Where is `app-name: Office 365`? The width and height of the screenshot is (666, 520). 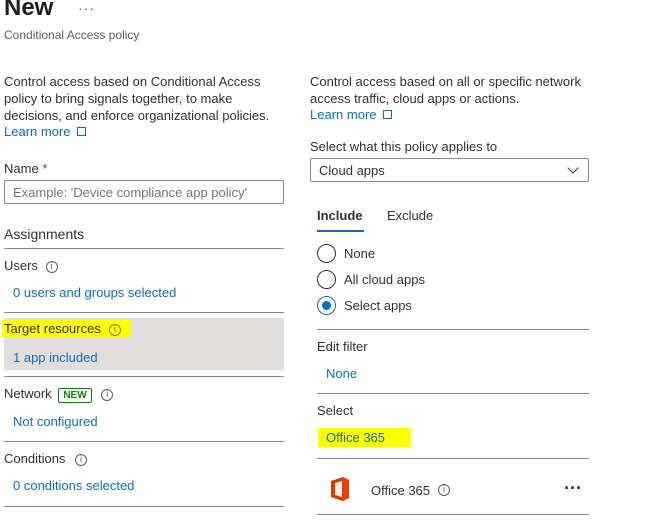
app-name: Office 365 is located at coordinates (401, 490).